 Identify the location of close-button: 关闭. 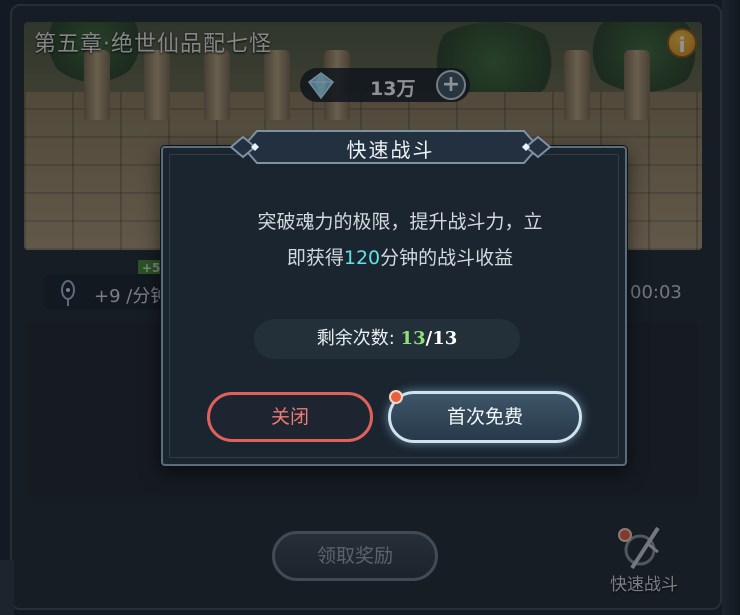
(290, 417).